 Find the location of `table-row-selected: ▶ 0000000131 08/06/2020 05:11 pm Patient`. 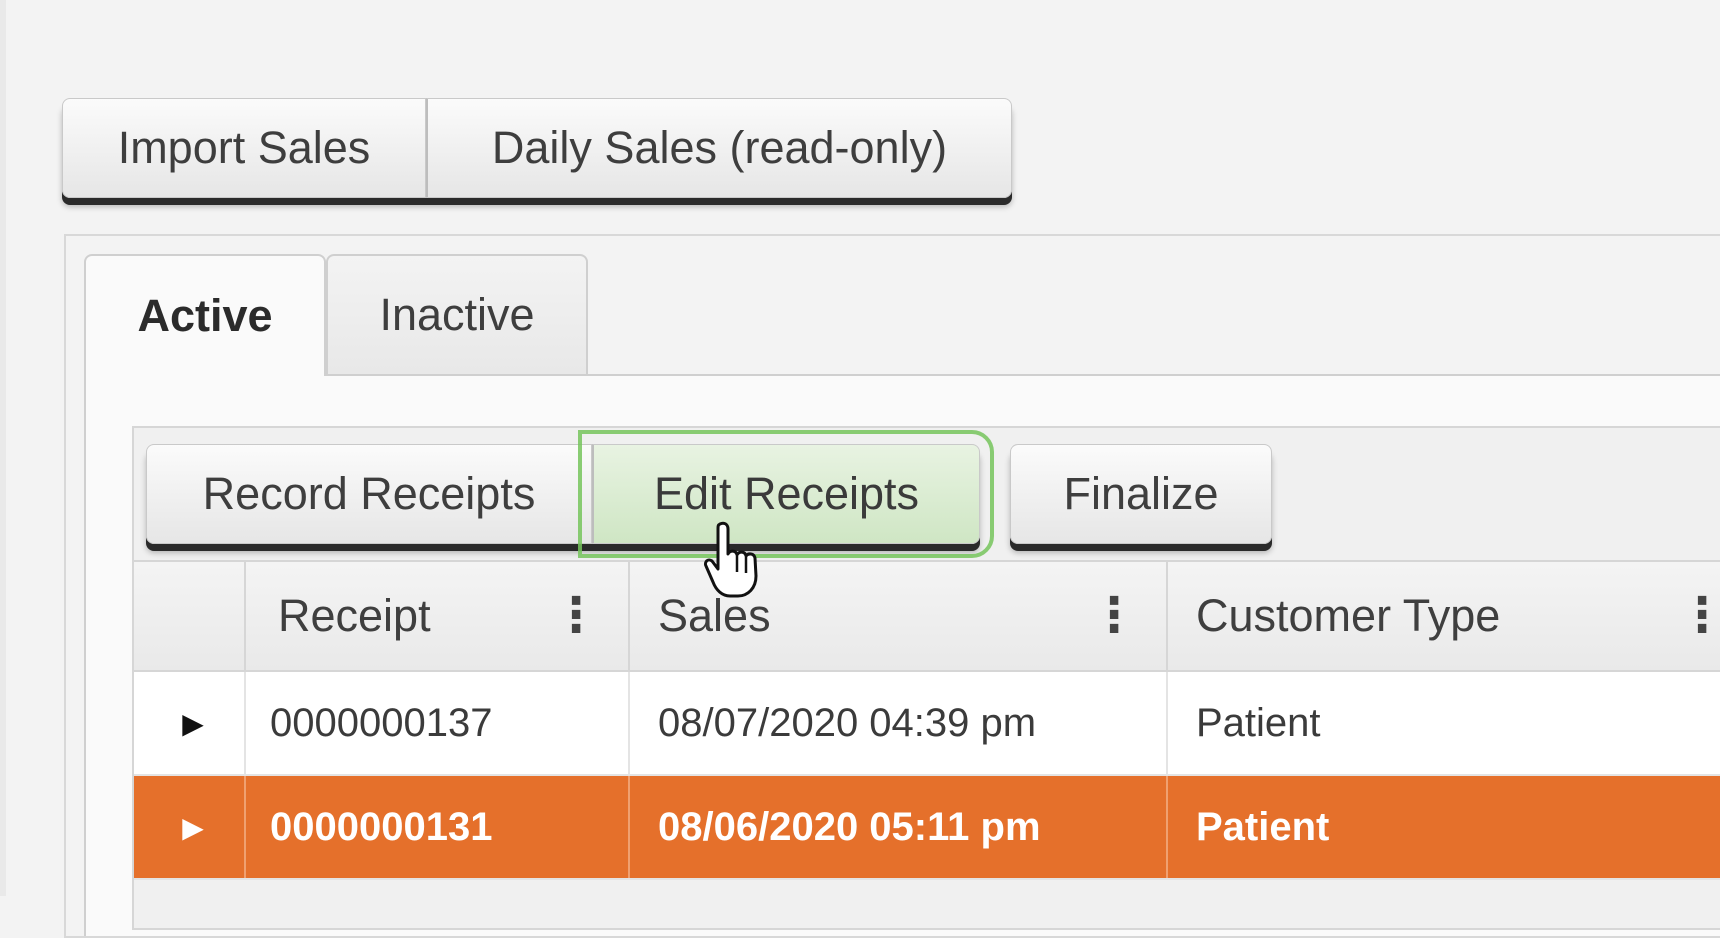

table-row-selected: ▶ 0000000131 08/06/2020 05:11 pm Patient is located at coordinates (927, 828).